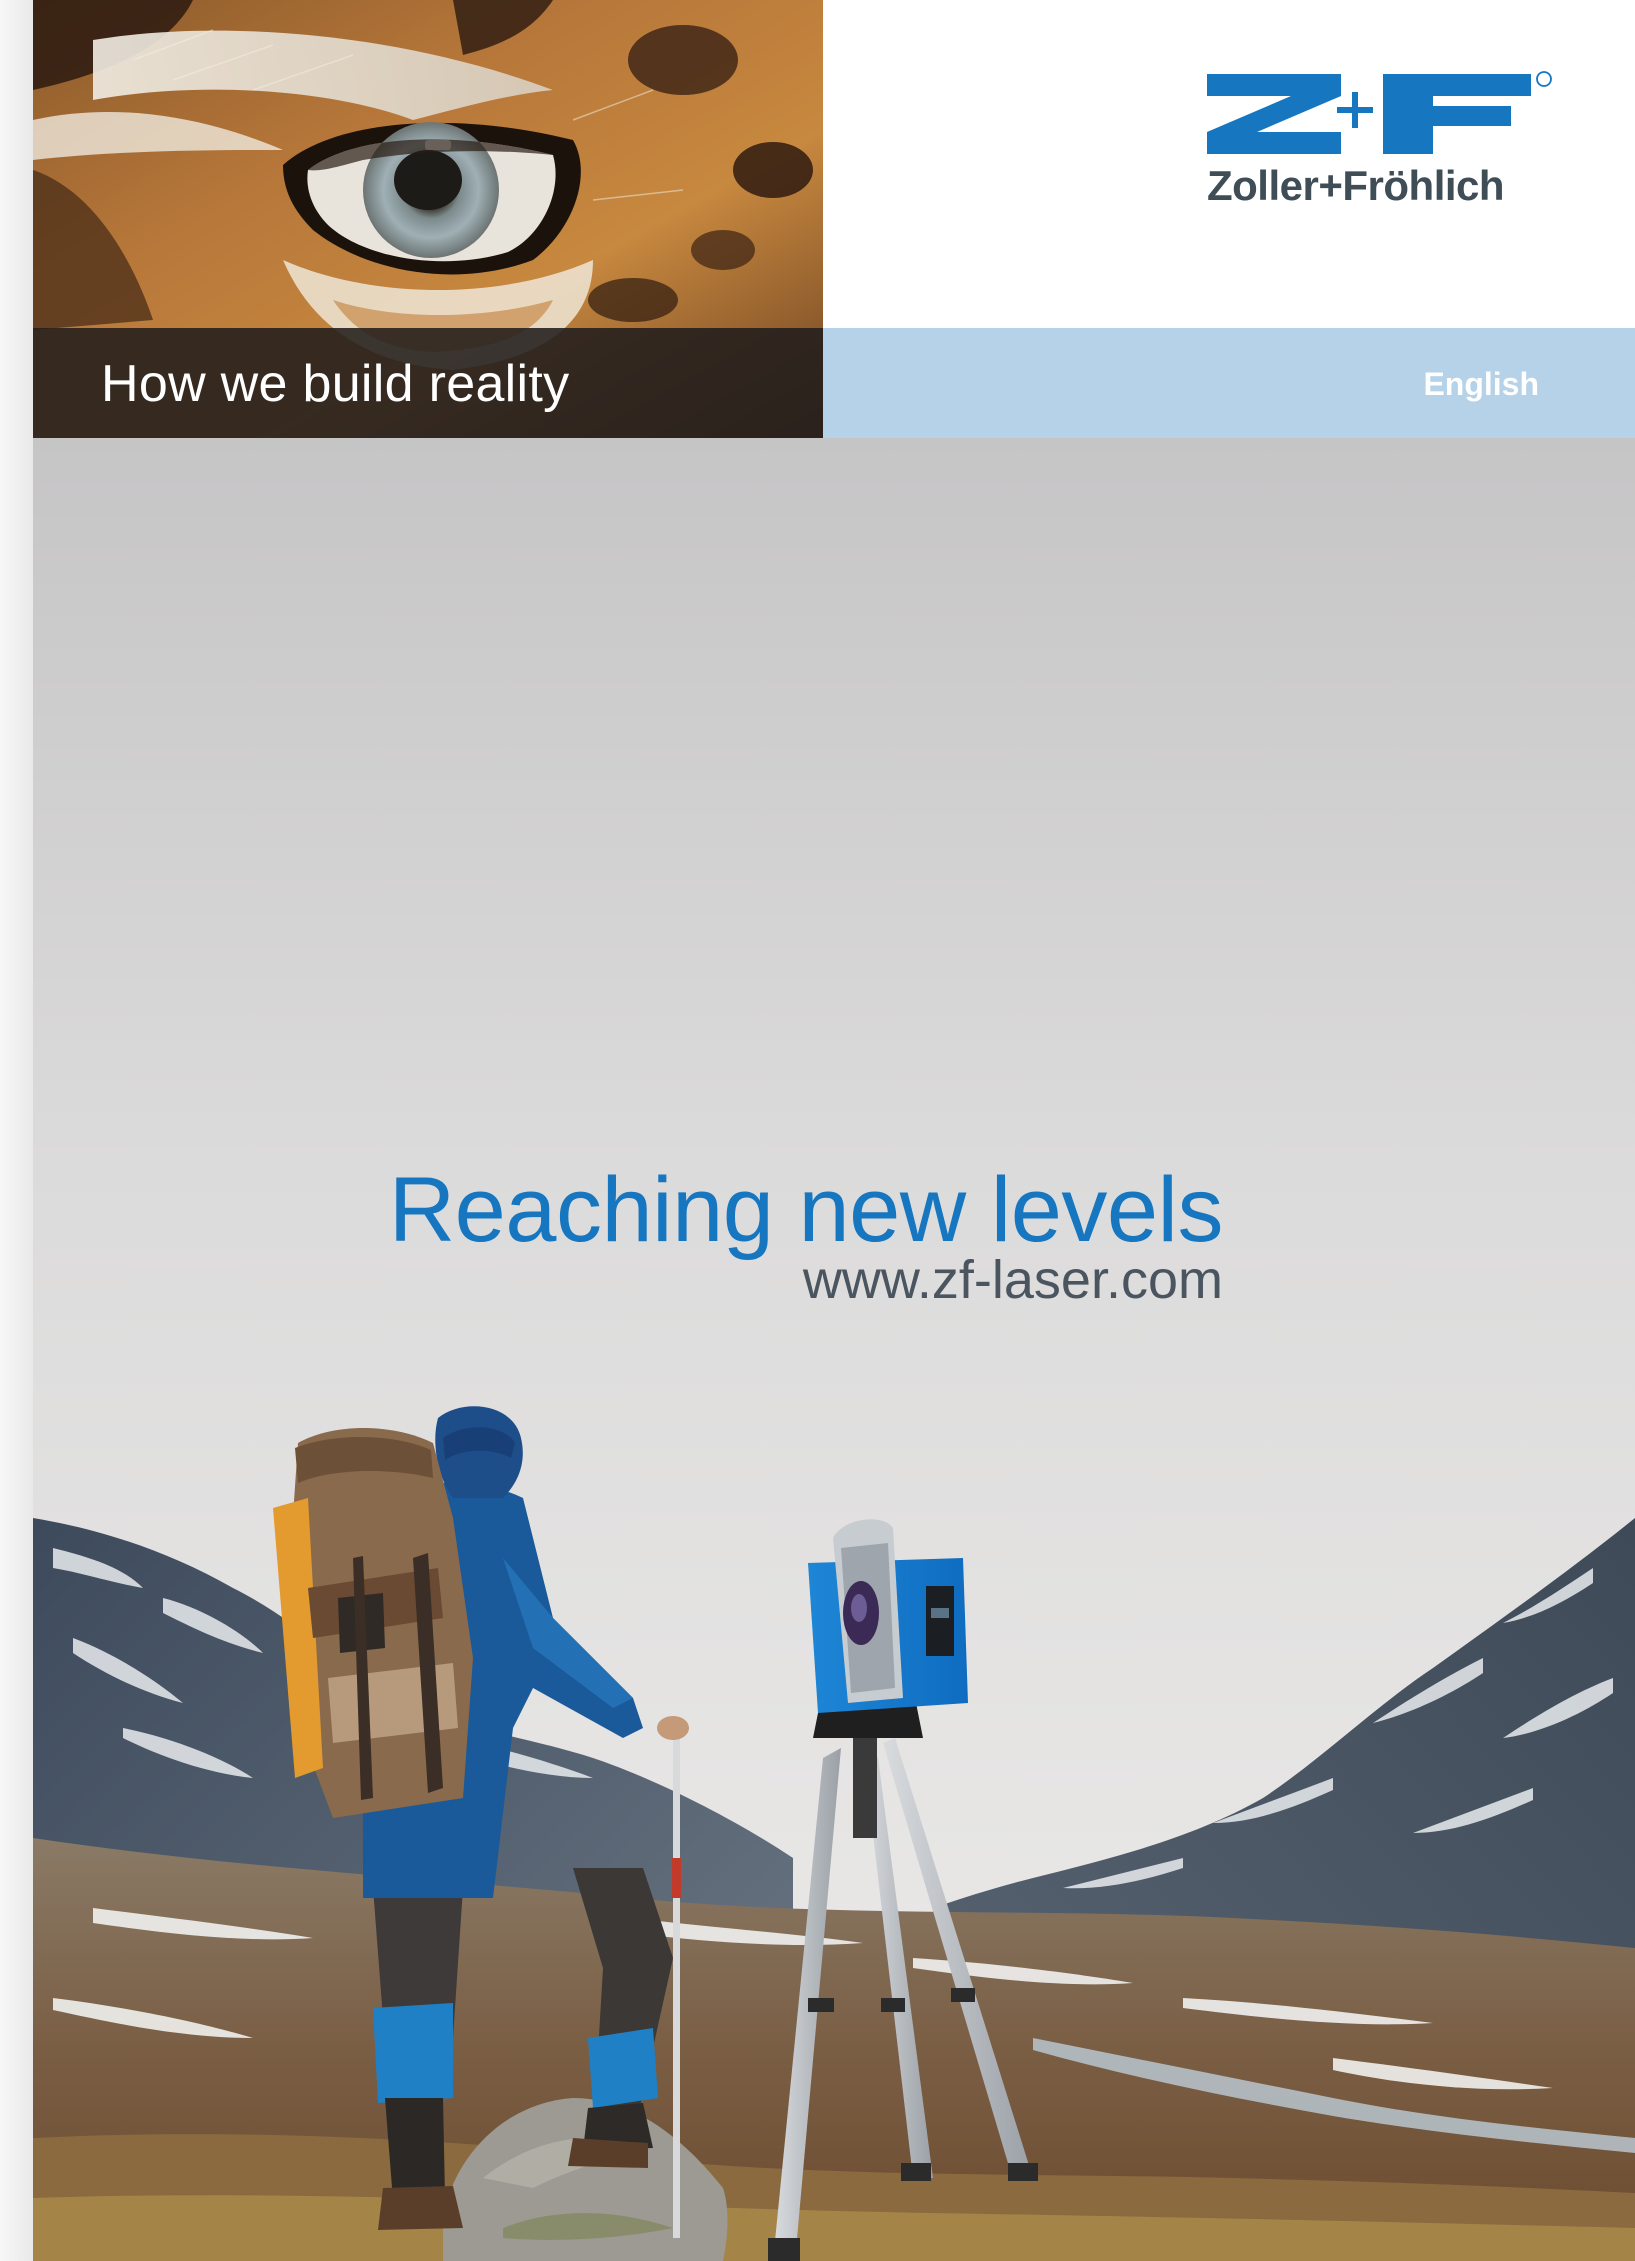 The height and width of the screenshot is (2261, 1635). What do you see at coordinates (1229, 383) in the screenshot?
I see `language-bar: English` at bounding box center [1229, 383].